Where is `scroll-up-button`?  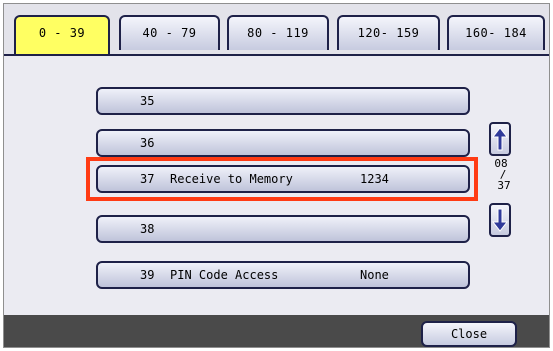
scroll-up-button is located at coordinates (500, 139).